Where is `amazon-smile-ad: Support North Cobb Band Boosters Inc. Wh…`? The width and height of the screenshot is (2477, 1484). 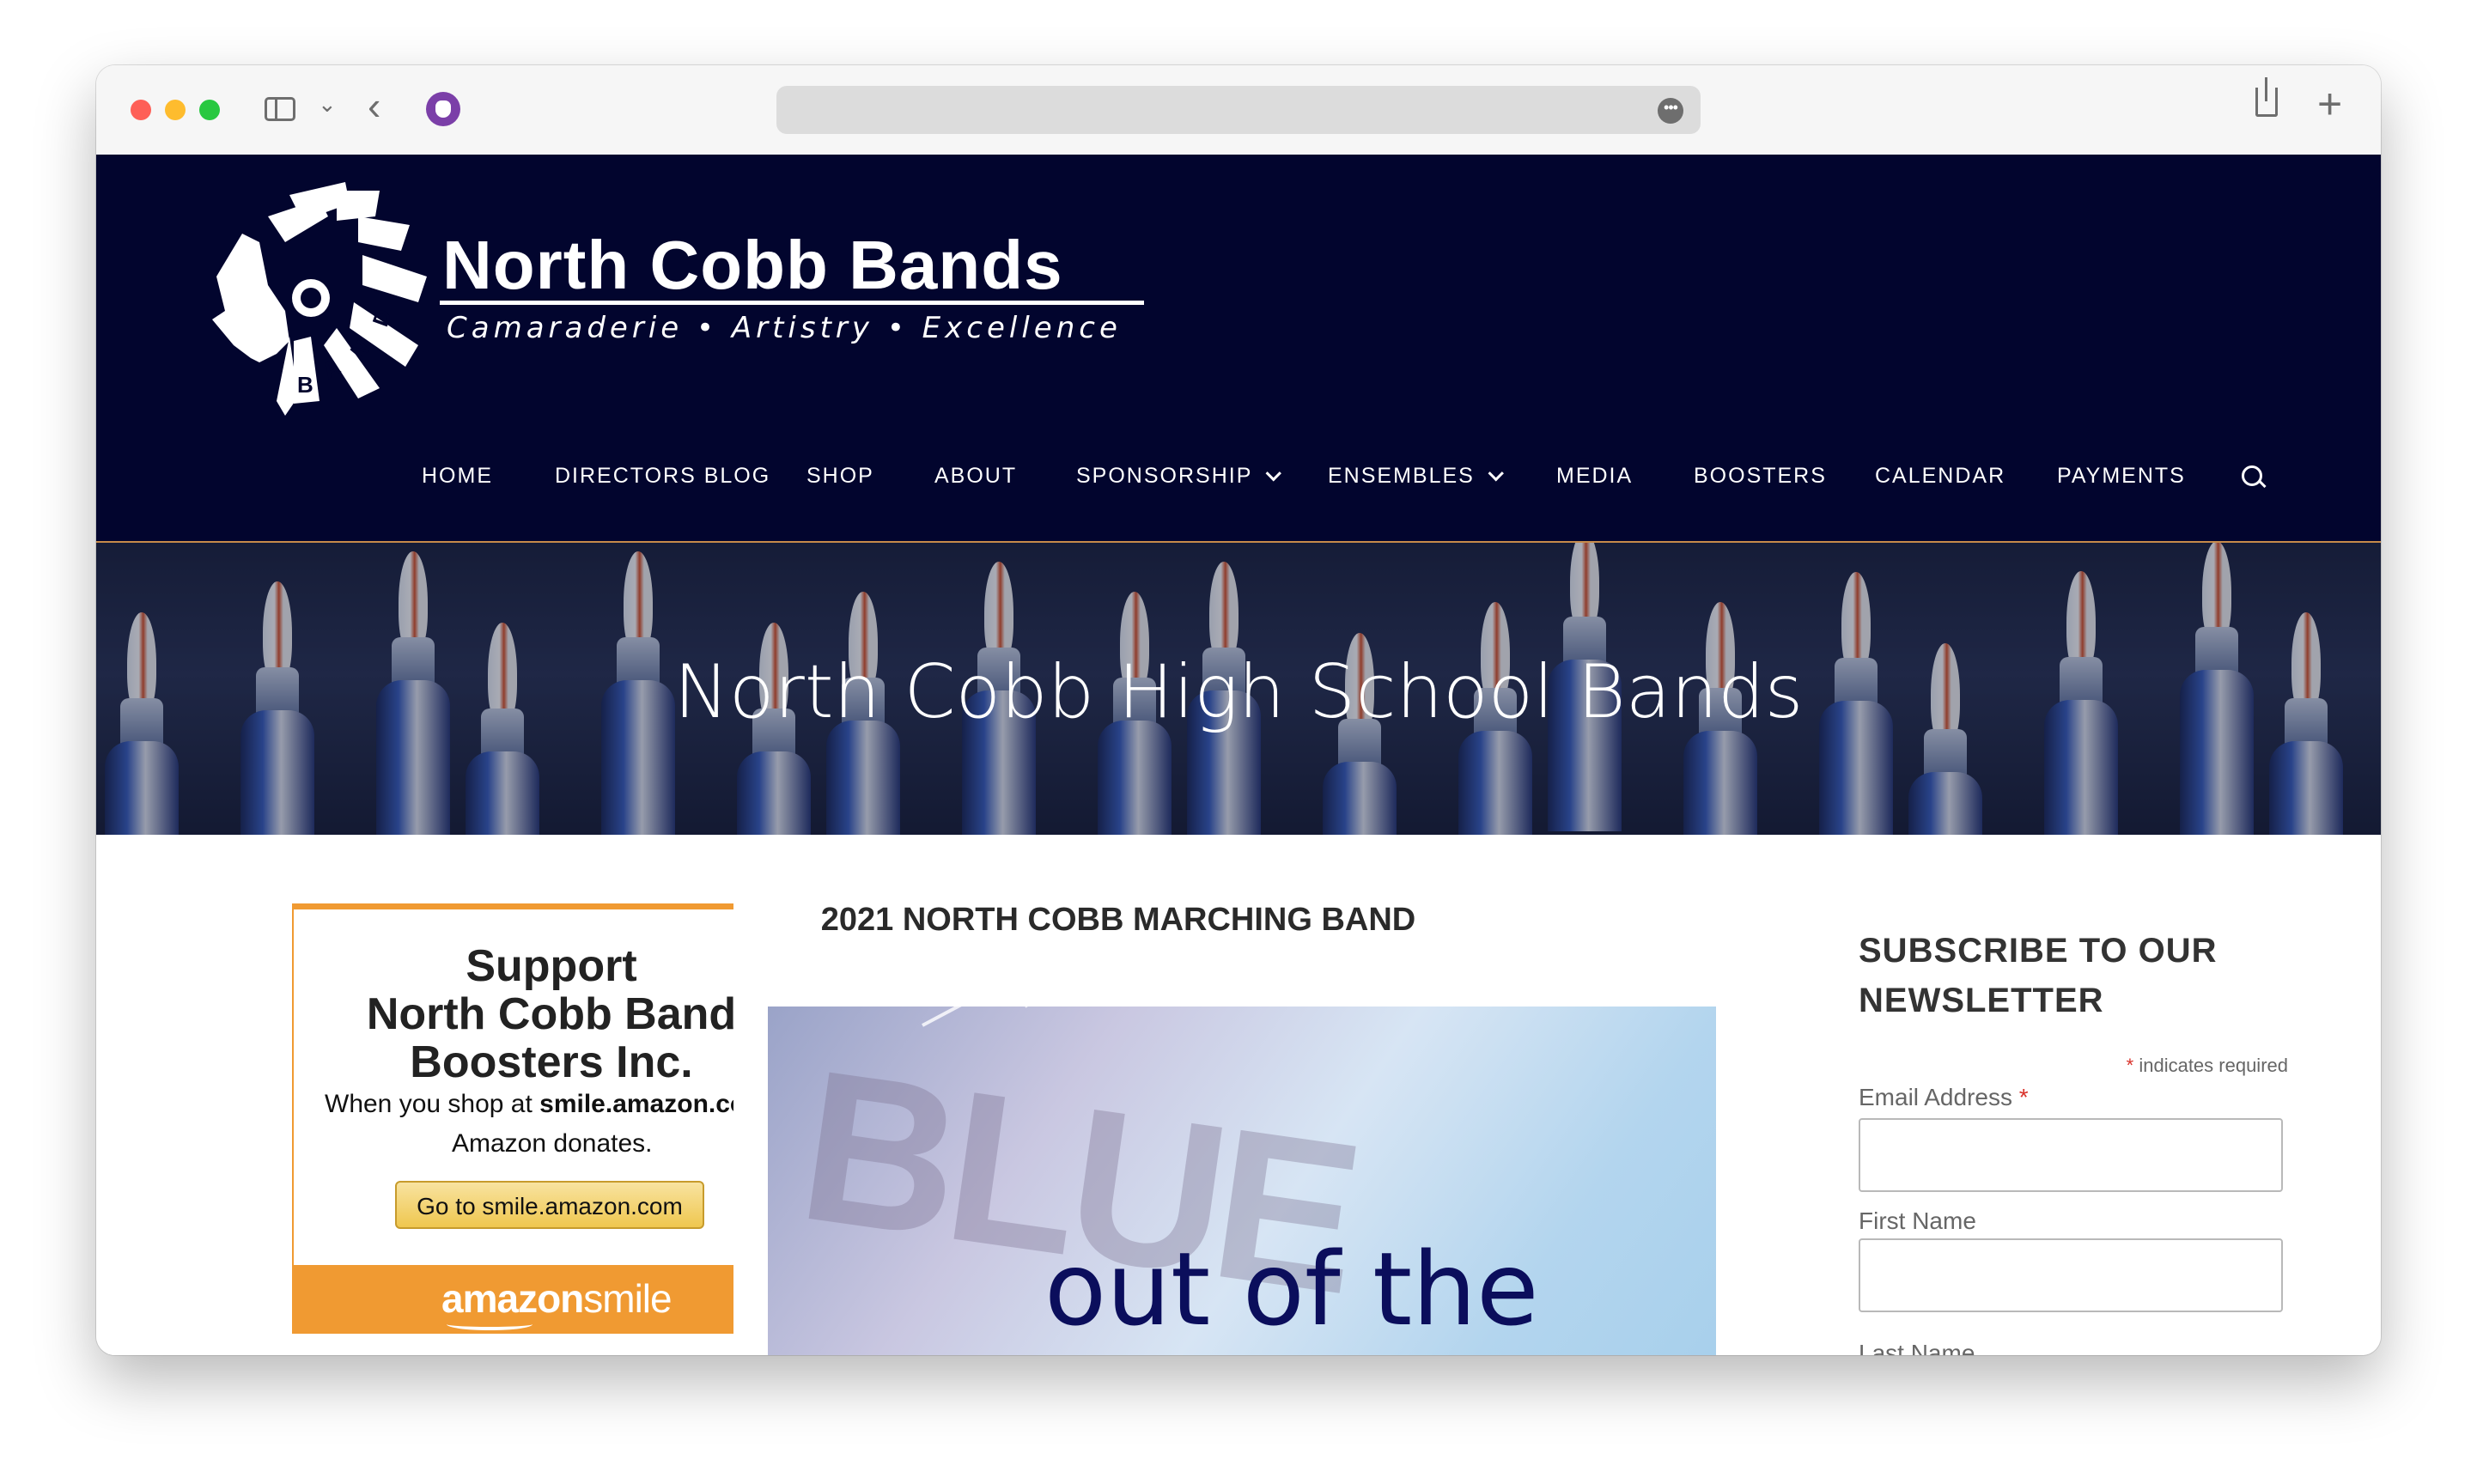 amazon-smile-ad: Support North Cobb Band Boosters Inc. Wh… is located at coordinates (512, 1118).